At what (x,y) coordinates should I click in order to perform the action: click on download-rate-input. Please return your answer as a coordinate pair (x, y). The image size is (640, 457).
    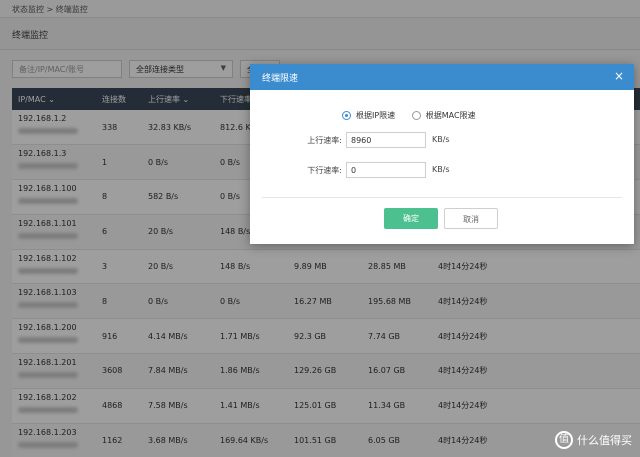
    Looking at the image, I should click on (386, 170).